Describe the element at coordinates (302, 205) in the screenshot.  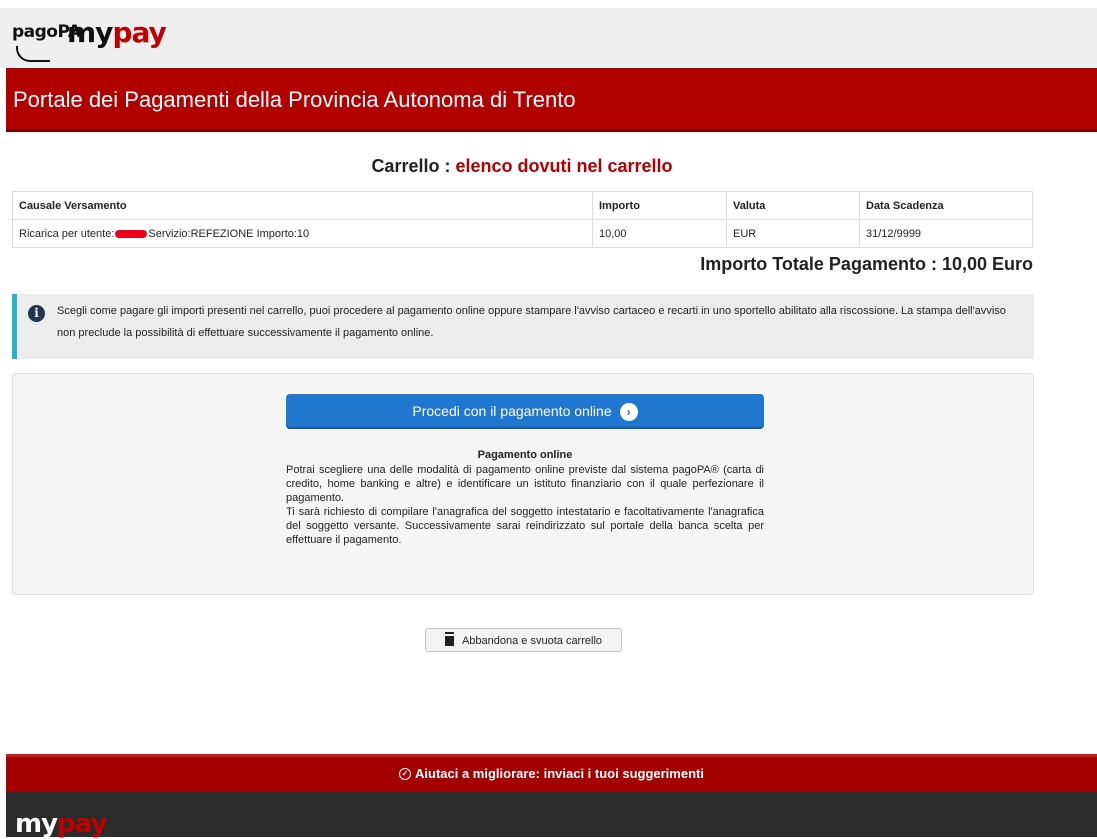
I see `column-header-causale: Causale Versamento` at that location.